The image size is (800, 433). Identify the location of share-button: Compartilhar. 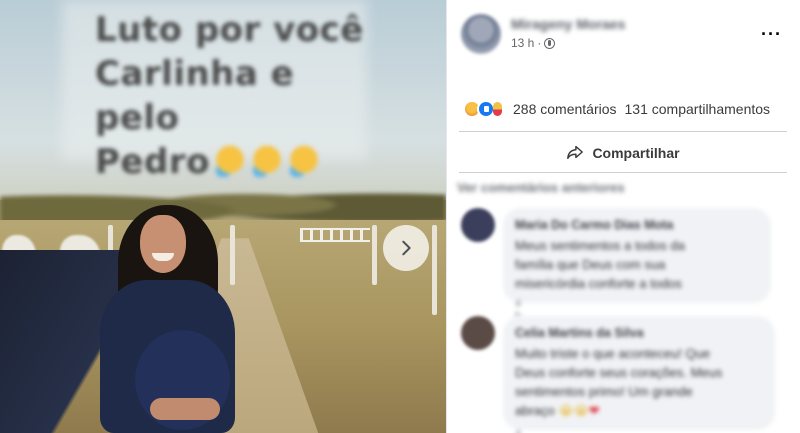
(623, 153).